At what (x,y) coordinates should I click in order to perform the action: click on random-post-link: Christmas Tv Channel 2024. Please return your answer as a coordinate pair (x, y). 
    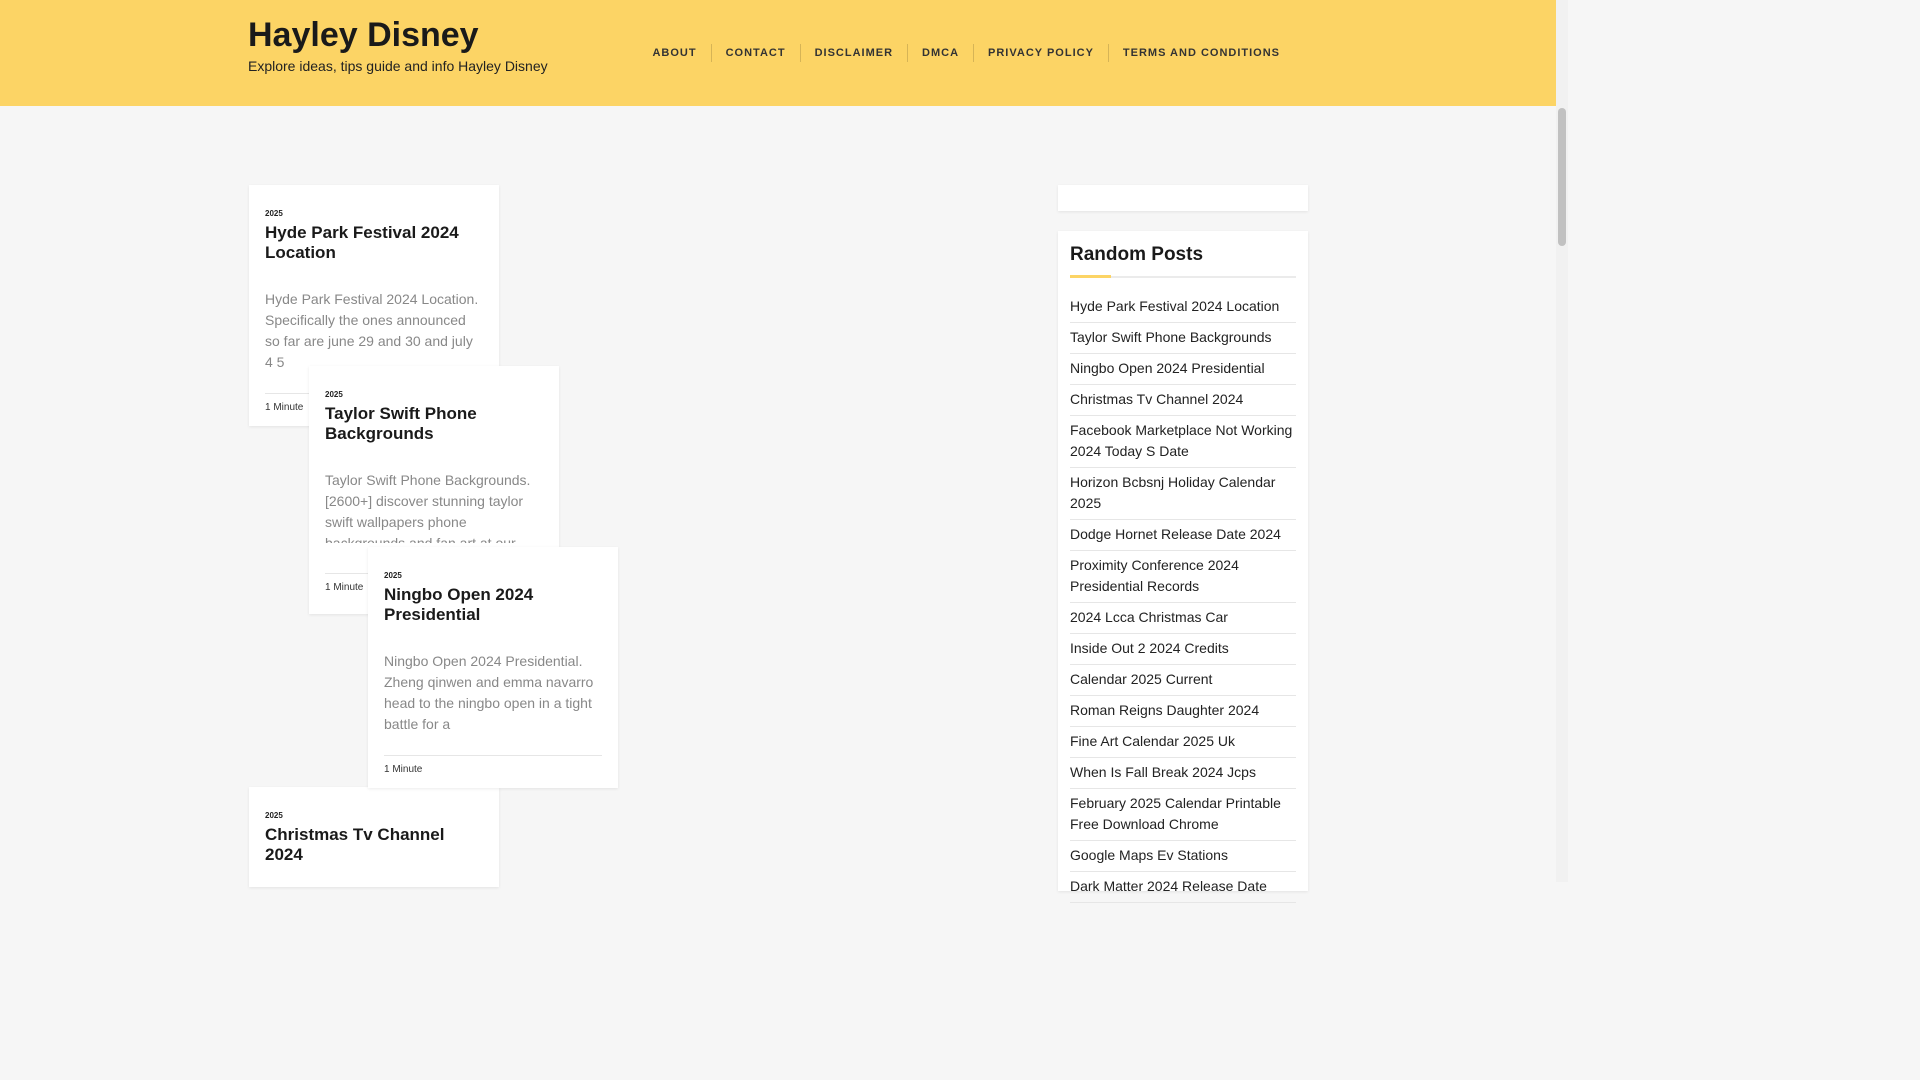
    Looking at the image, I should click on (1183, 400).